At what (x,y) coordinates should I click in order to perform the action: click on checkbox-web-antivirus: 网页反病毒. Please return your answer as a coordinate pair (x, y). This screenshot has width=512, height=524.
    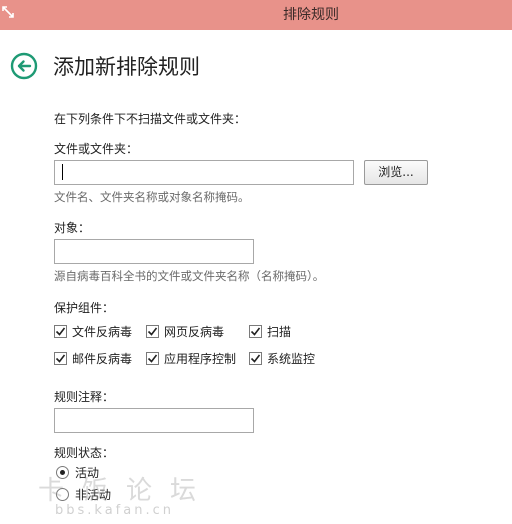
    Looking at the image, I should click on (185, 331).